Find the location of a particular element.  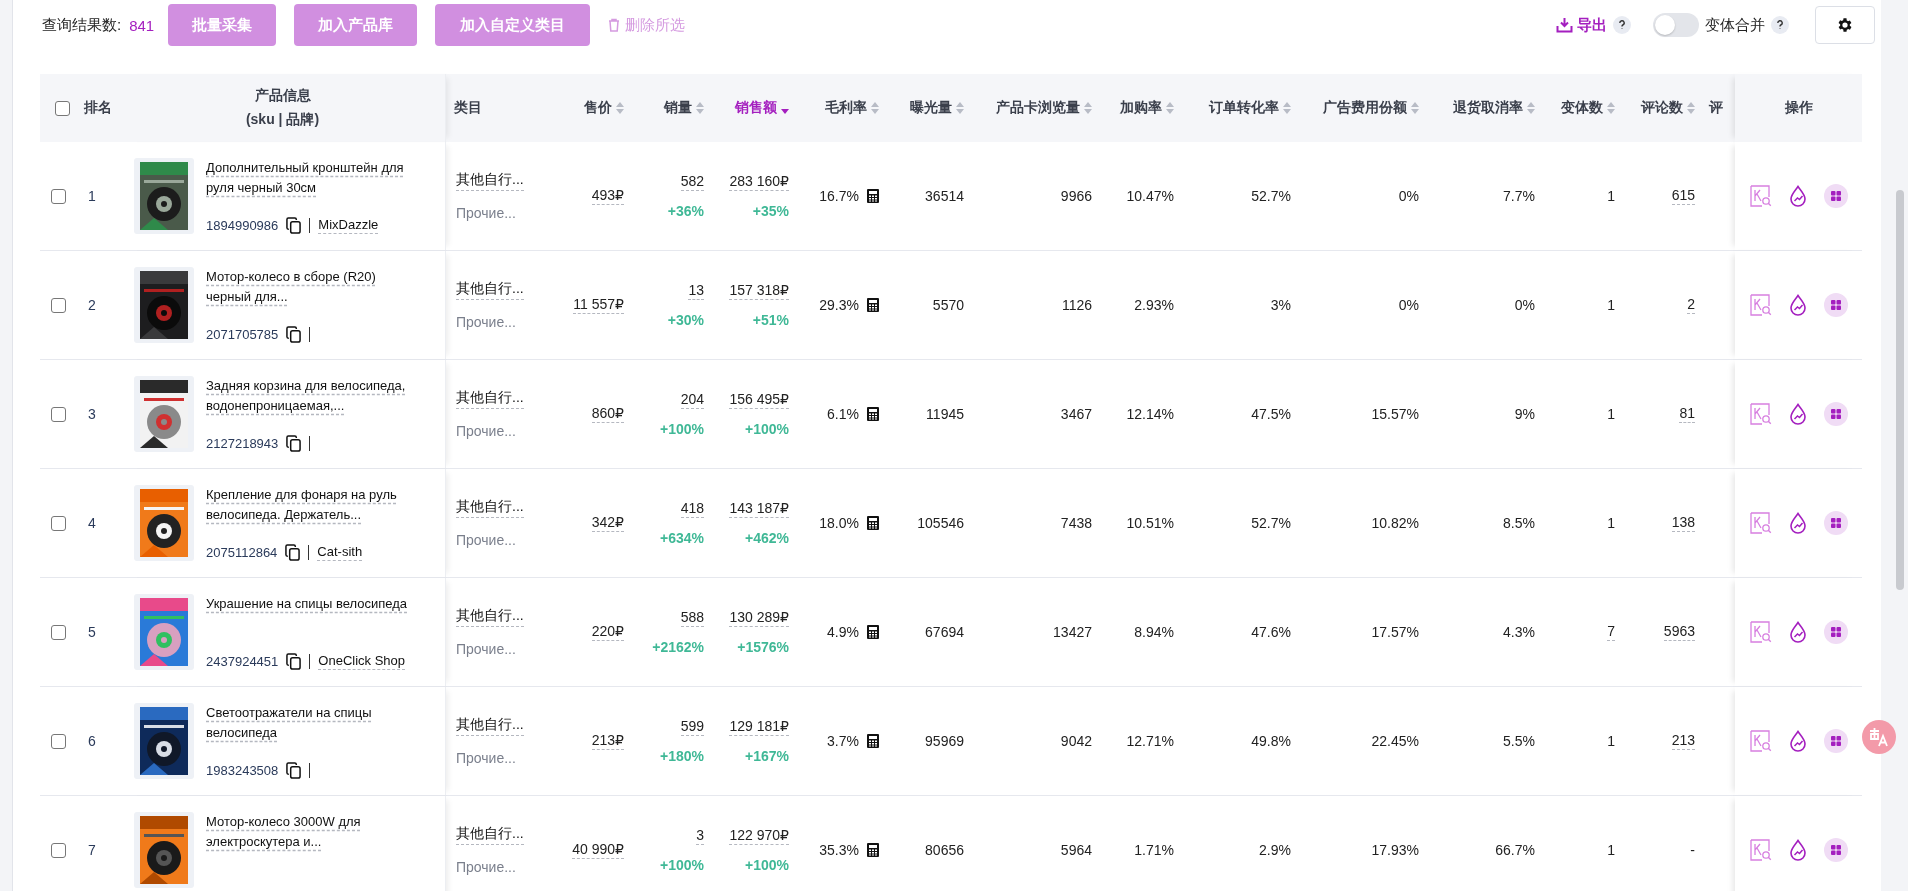

reviews-link: 2 is located at coordinates (1691, 305).